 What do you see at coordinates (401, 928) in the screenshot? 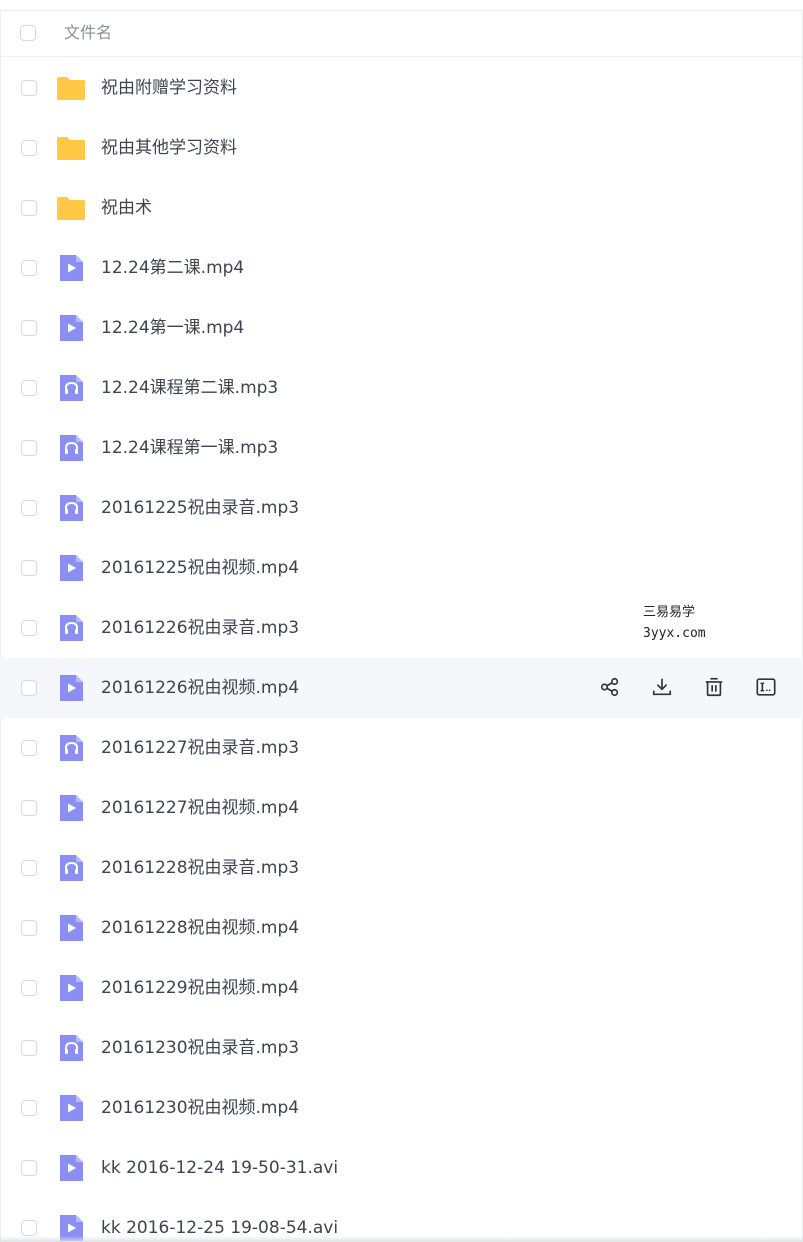
I see `file-row: 20161228祝由视频.mp4` at bounding box center [401, 928].